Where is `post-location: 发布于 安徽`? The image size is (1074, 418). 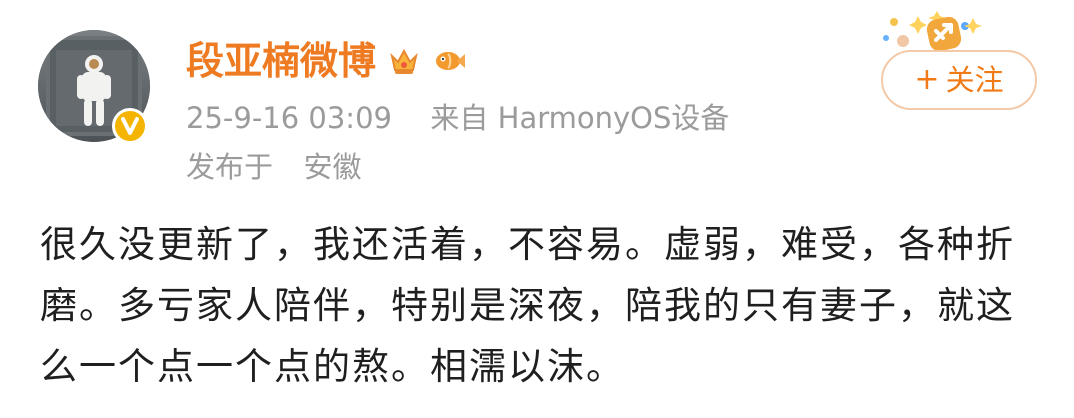
post-location: 发布于 安徽 is located at coordinates (273, 167).